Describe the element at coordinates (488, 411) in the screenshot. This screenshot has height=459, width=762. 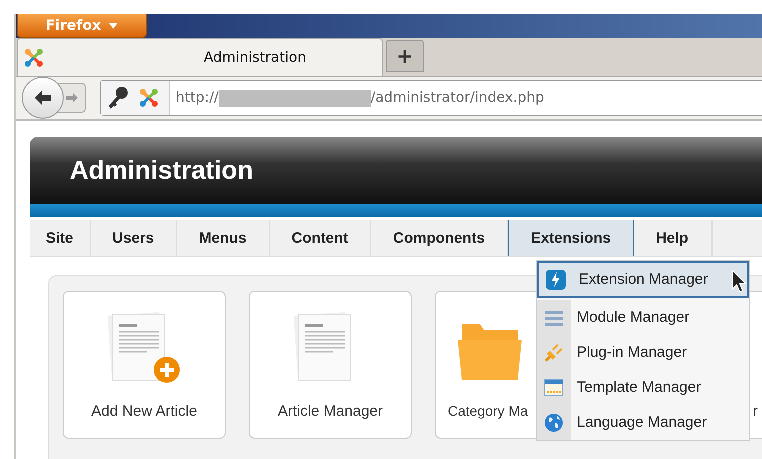
I see `card-label: Category Ma` at that location.